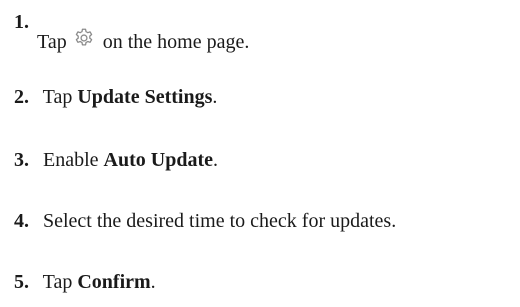 This screenshot has height=307, width=520. Describe the element at coordinates (21, 282) in the screenshot. I see `step-number: 5.` at that location.